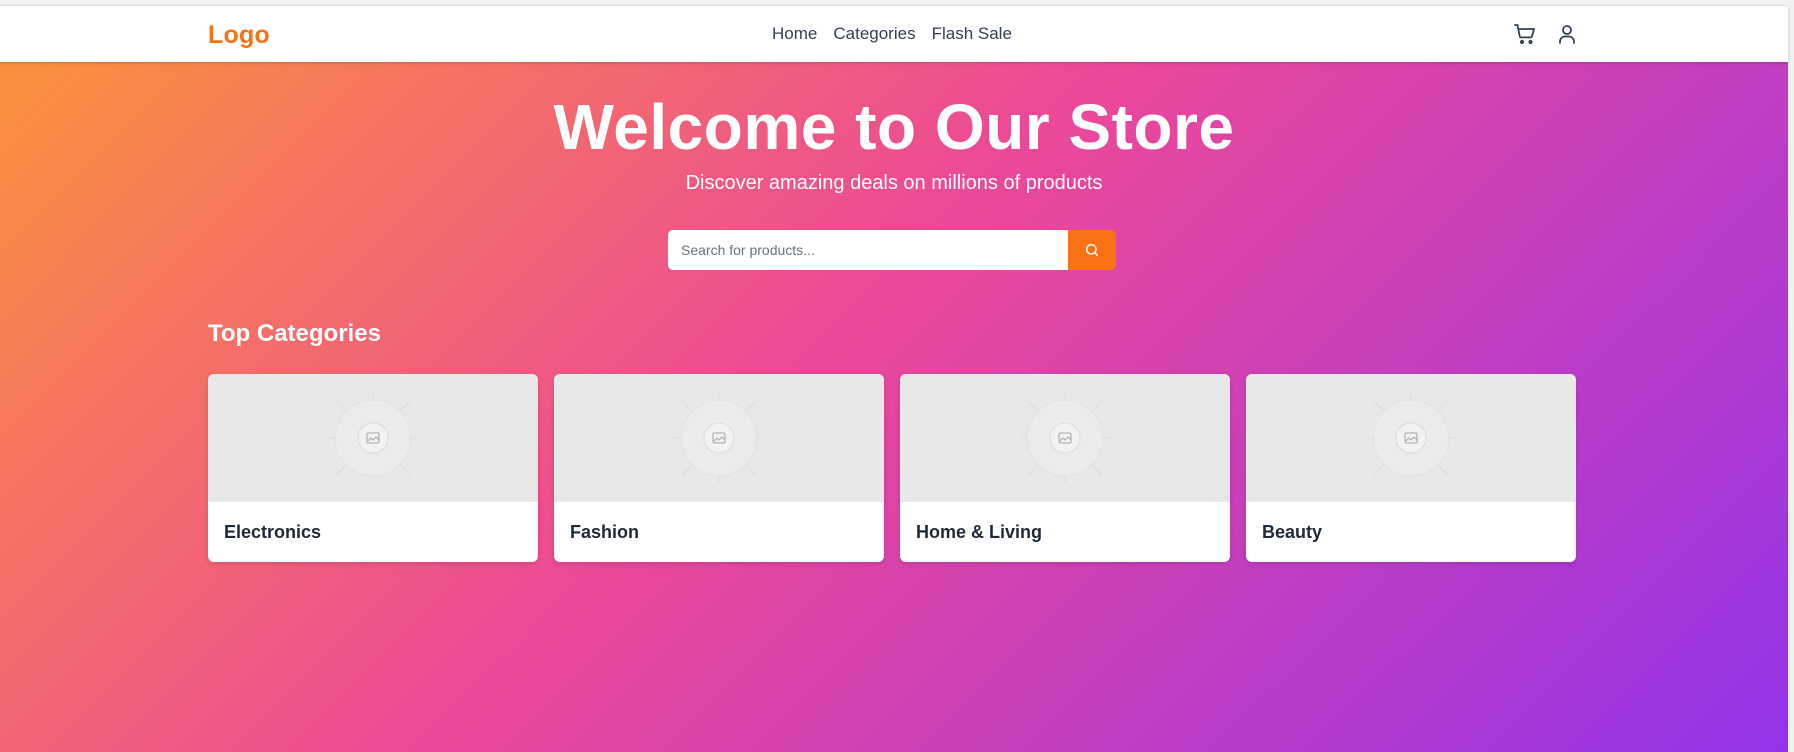 This screenshot has height=752, width=1794. What do you see at coordinates (1791, 376) in the screenshot?
I see `scrollbar` at bounding box center [1791, 376].